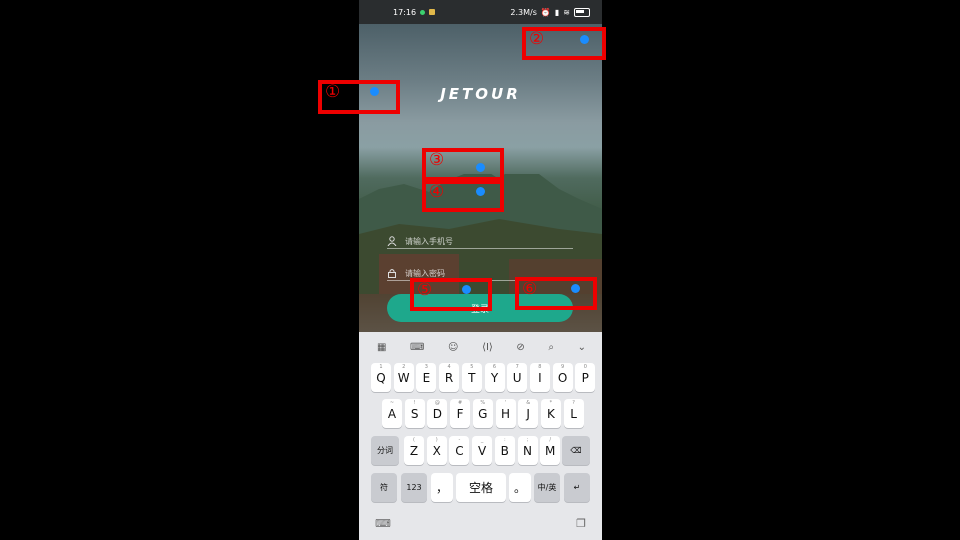 Image resolution: width=960 pixels, height=540 pixels. I want to click on key-g: % G, so click(482, 413).